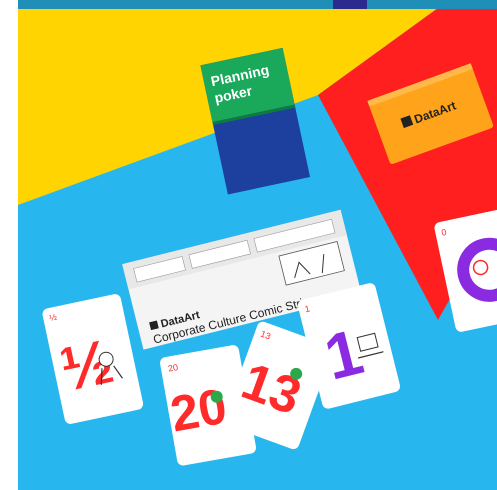  I want to click on top-strip, so click(257, 4).